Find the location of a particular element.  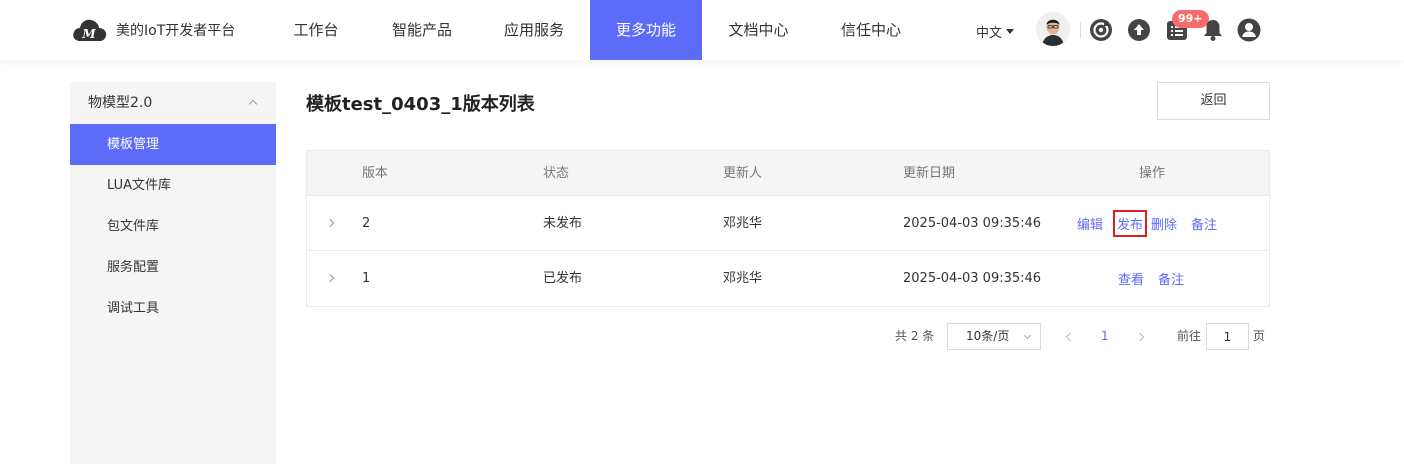

language-label: 中文 is located at coordinates (989, 33).